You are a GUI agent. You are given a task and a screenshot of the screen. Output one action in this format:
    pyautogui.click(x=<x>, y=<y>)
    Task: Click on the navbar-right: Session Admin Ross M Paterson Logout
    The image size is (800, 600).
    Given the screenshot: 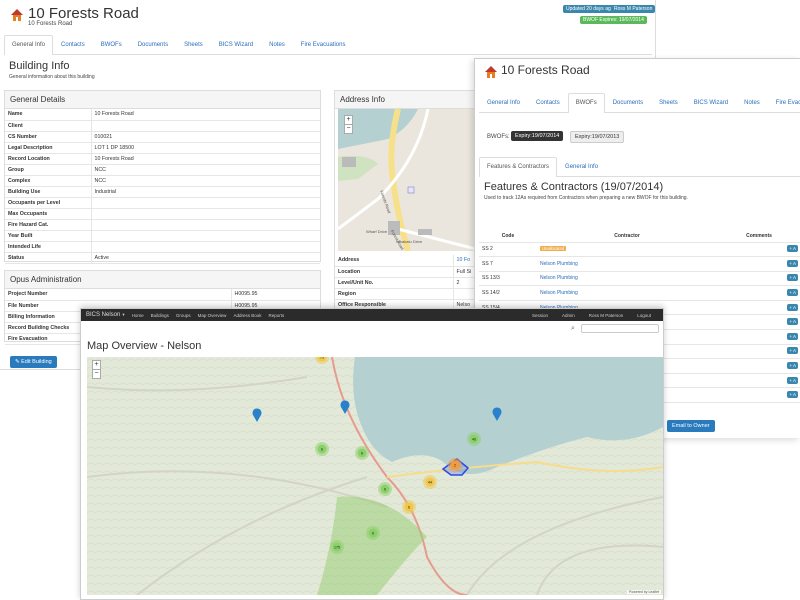 What is the action you would take?
    pyautogui.click(x=591, y=315)
    